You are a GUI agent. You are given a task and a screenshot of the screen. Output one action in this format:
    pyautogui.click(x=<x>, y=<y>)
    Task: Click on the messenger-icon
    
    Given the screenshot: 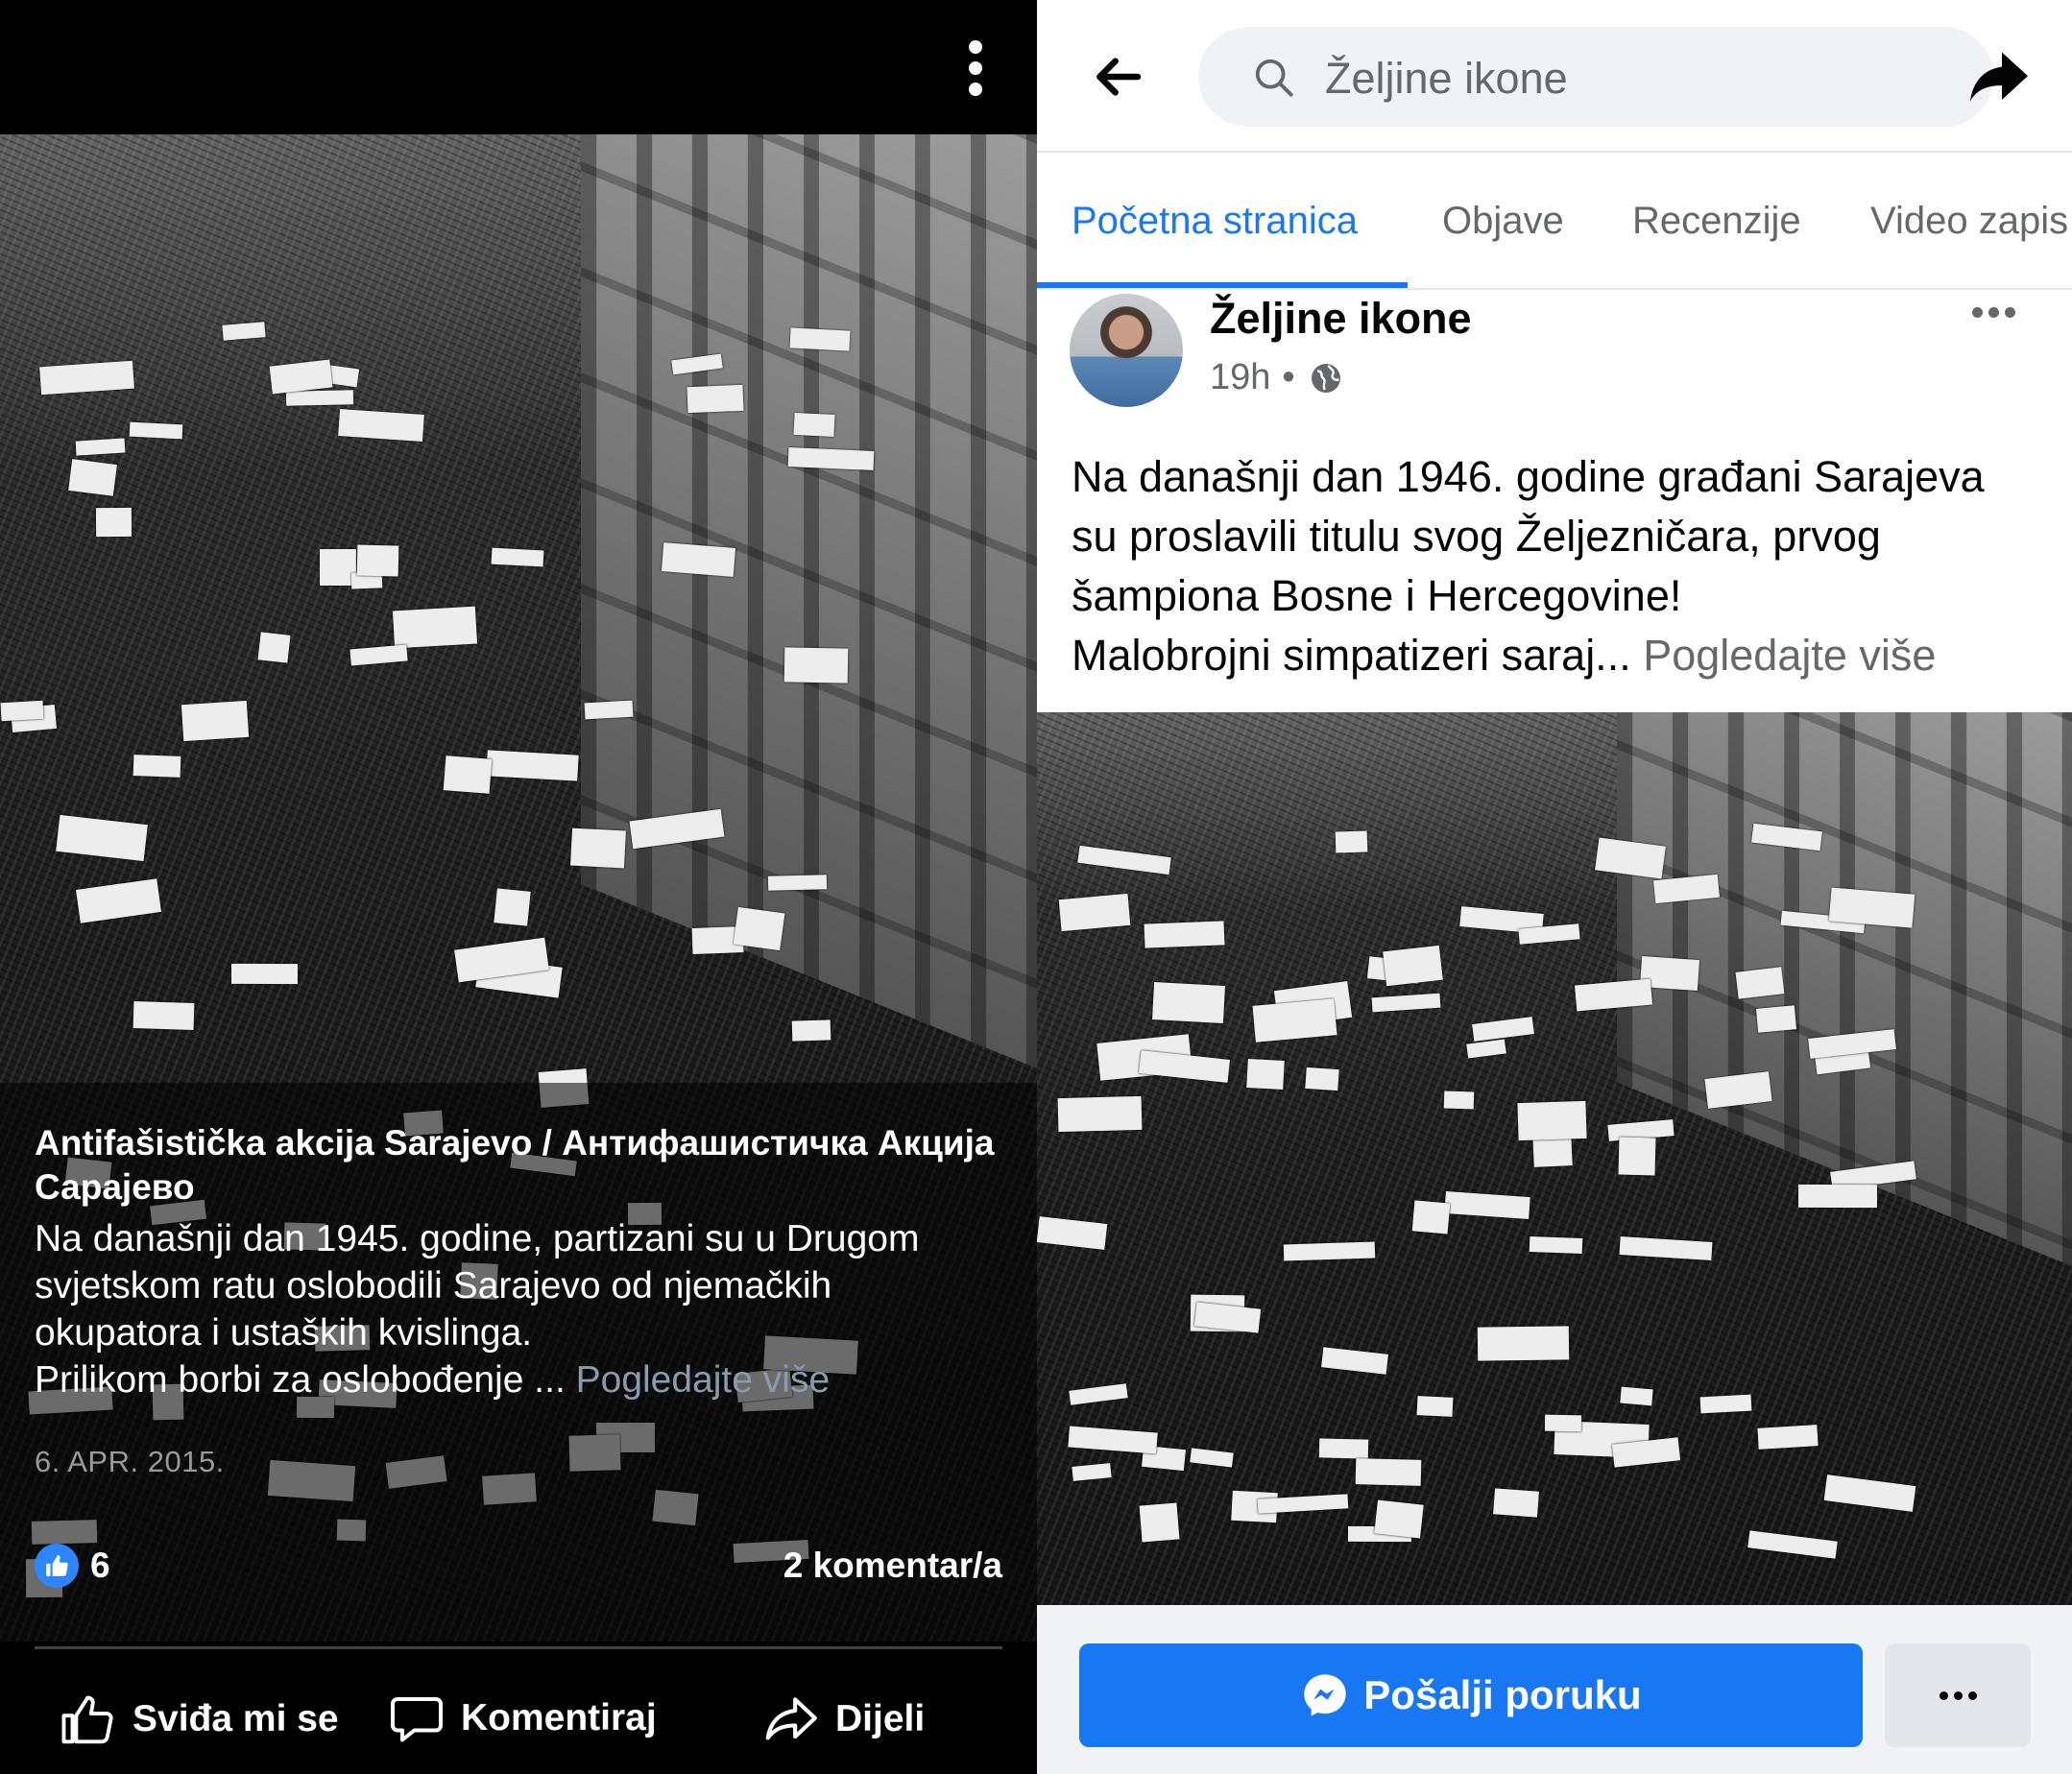 What is the action you would take?
    pyautogui.click(x=1325, y=1695)
    